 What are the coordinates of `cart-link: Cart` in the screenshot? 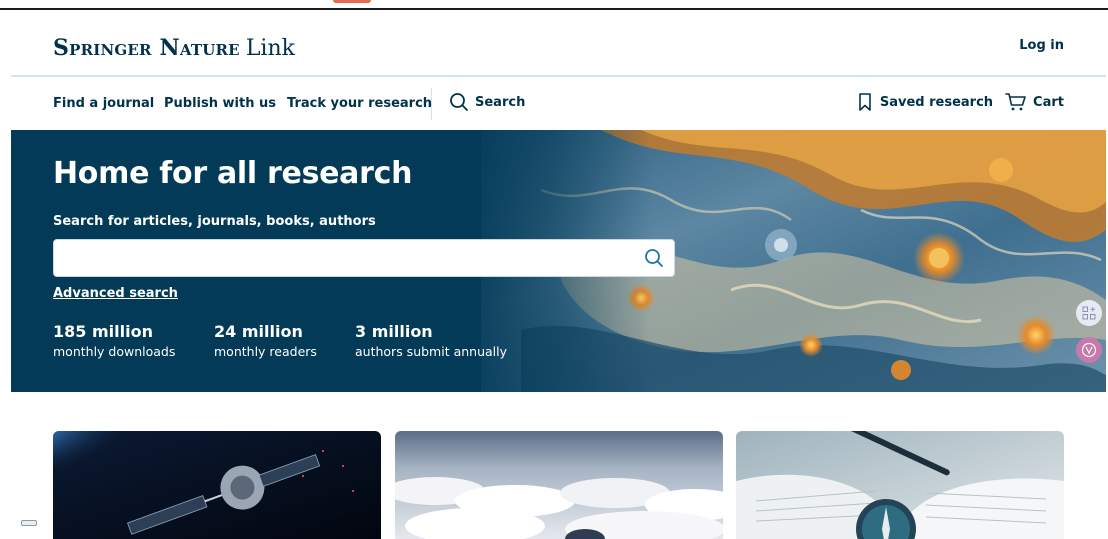 It's located at (1034, 102).